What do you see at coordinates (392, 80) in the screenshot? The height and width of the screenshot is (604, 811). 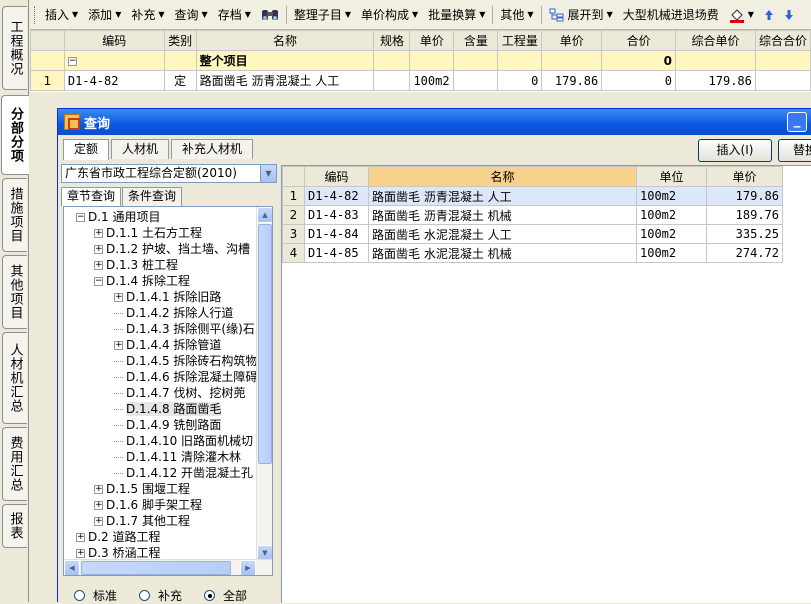 I see `spec-cell` at bounding box center [392, 80].